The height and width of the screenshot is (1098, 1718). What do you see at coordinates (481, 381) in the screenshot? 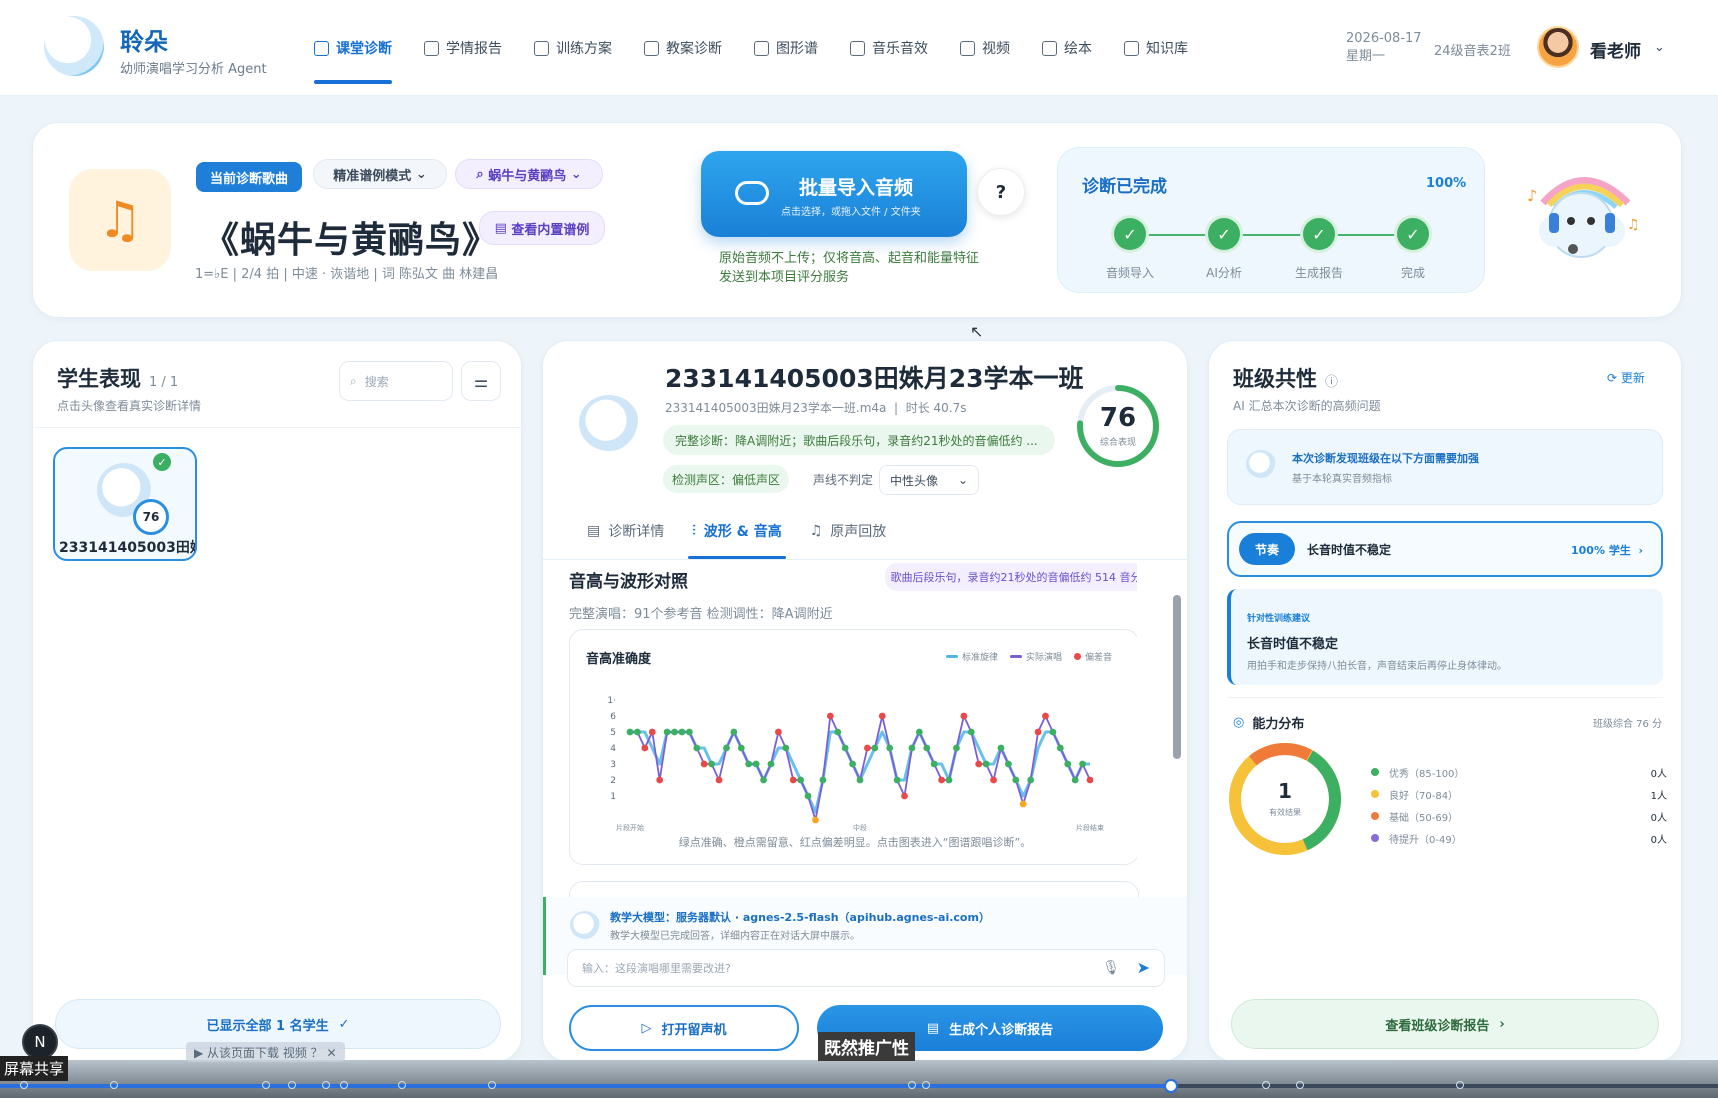
I see `filter-icon: ⚌` at bounding box center [481, 381].